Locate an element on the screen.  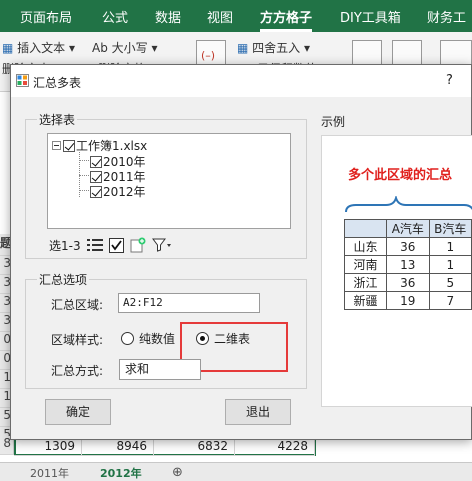
example-table: A汽车 B汽车 山东 36 1 河南 13 1 浙江 36 5 新疆 19 7 is located at coordinates (407, 264).